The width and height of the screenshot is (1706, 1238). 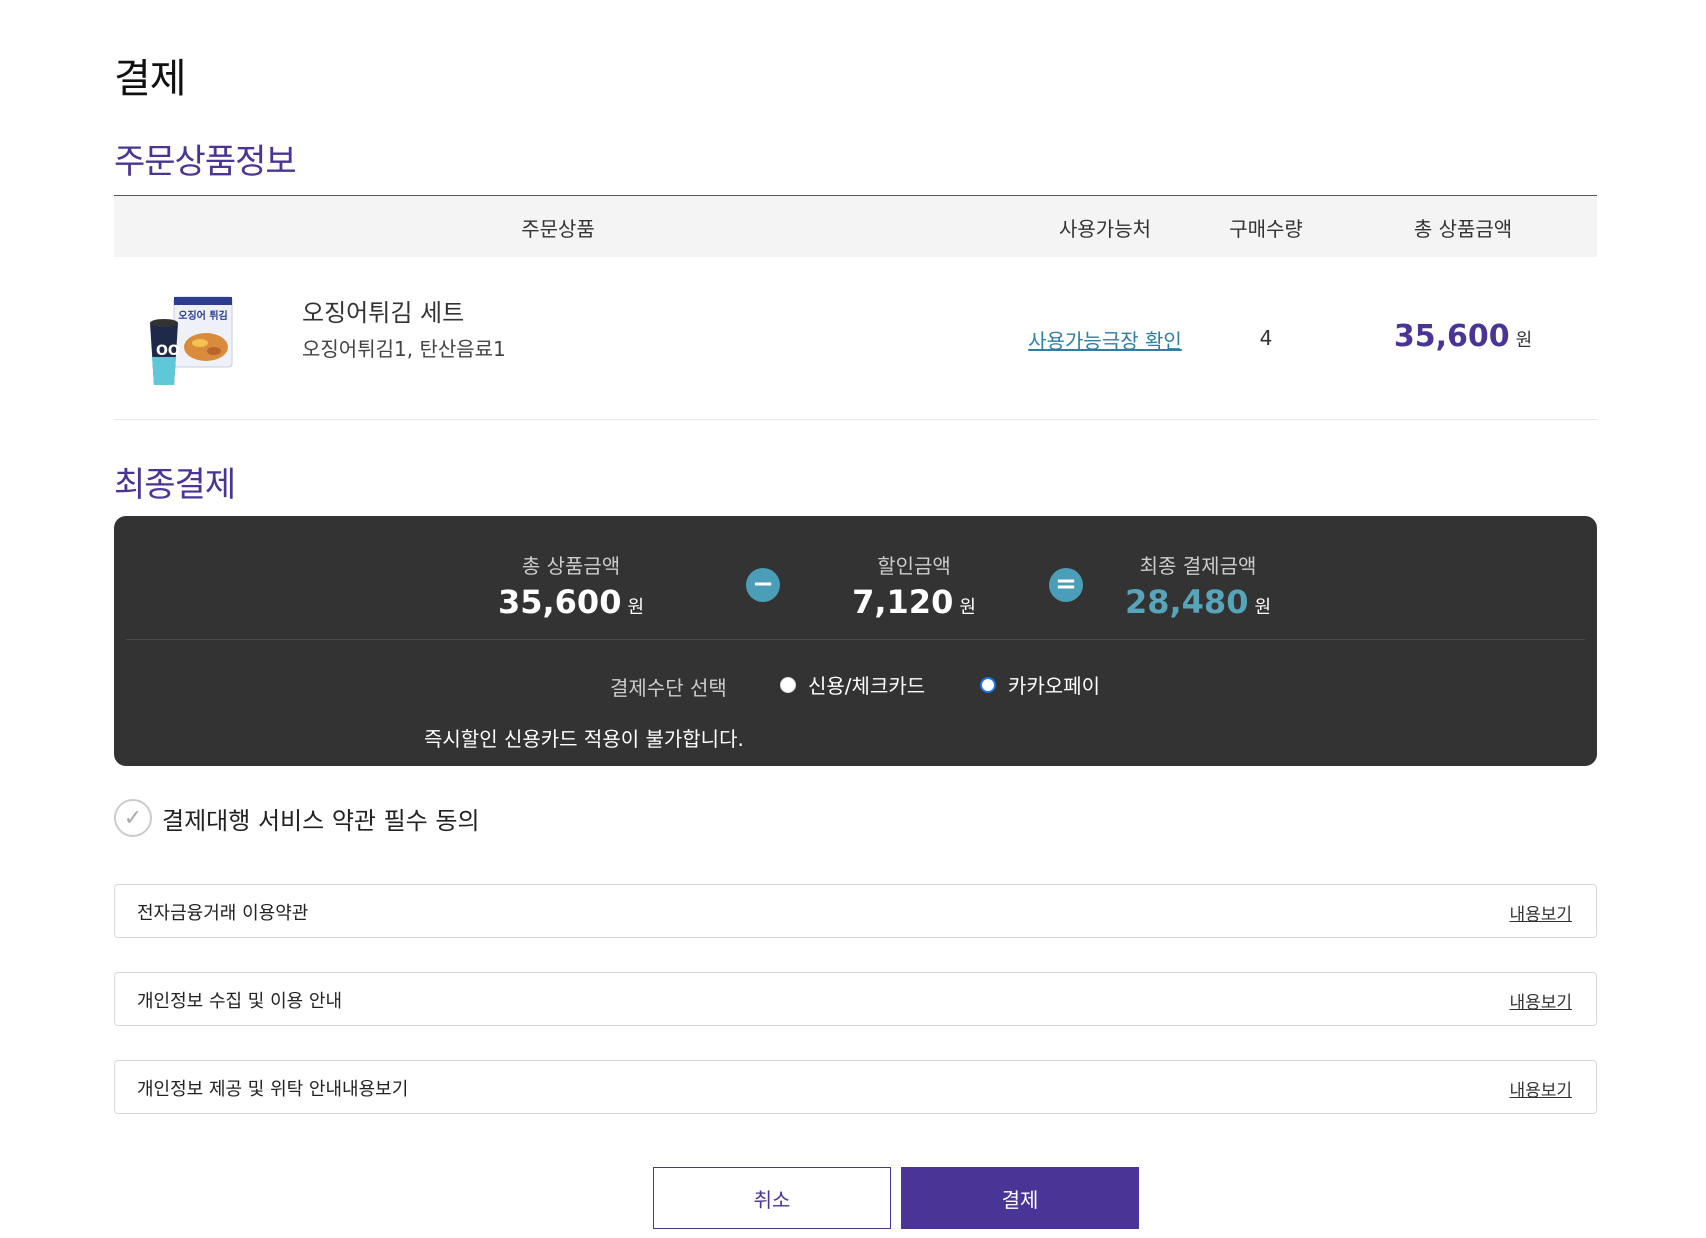 What do you see at coordinates (1054, 686) in the screenshot?
I see `payment-option-kakaopay-label: 카카오페이` at bounding box center [1054, 686].